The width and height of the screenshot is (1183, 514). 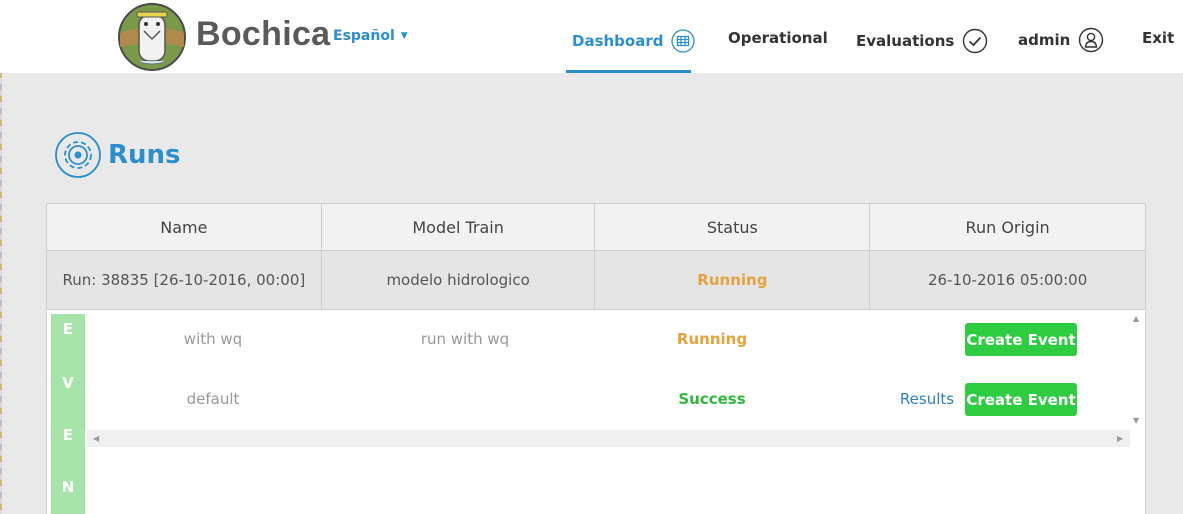 I want to click on table-icon, so click(x=683, y=41).